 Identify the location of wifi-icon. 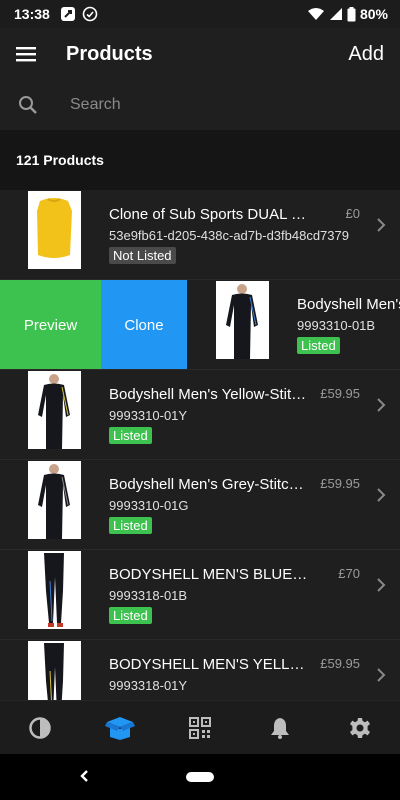
(315, 14).